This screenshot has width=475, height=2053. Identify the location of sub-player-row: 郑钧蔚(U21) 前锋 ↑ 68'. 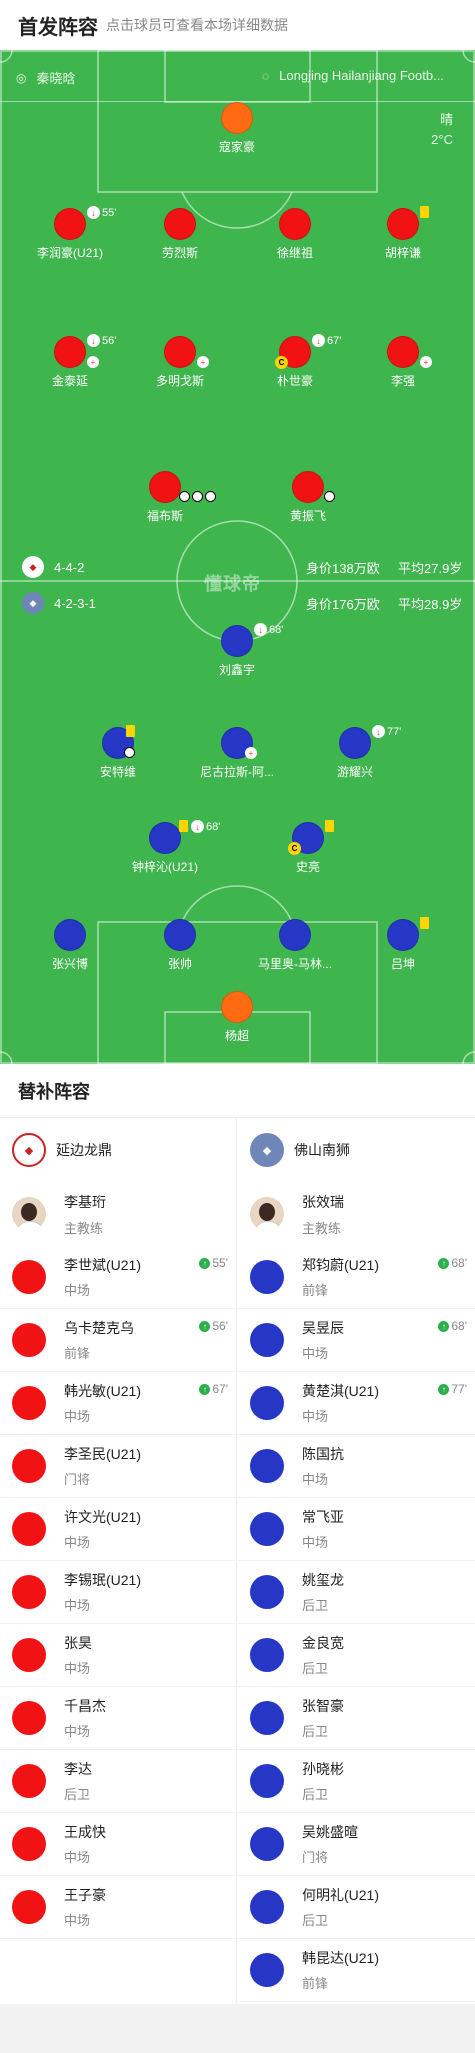
(356, 1277).